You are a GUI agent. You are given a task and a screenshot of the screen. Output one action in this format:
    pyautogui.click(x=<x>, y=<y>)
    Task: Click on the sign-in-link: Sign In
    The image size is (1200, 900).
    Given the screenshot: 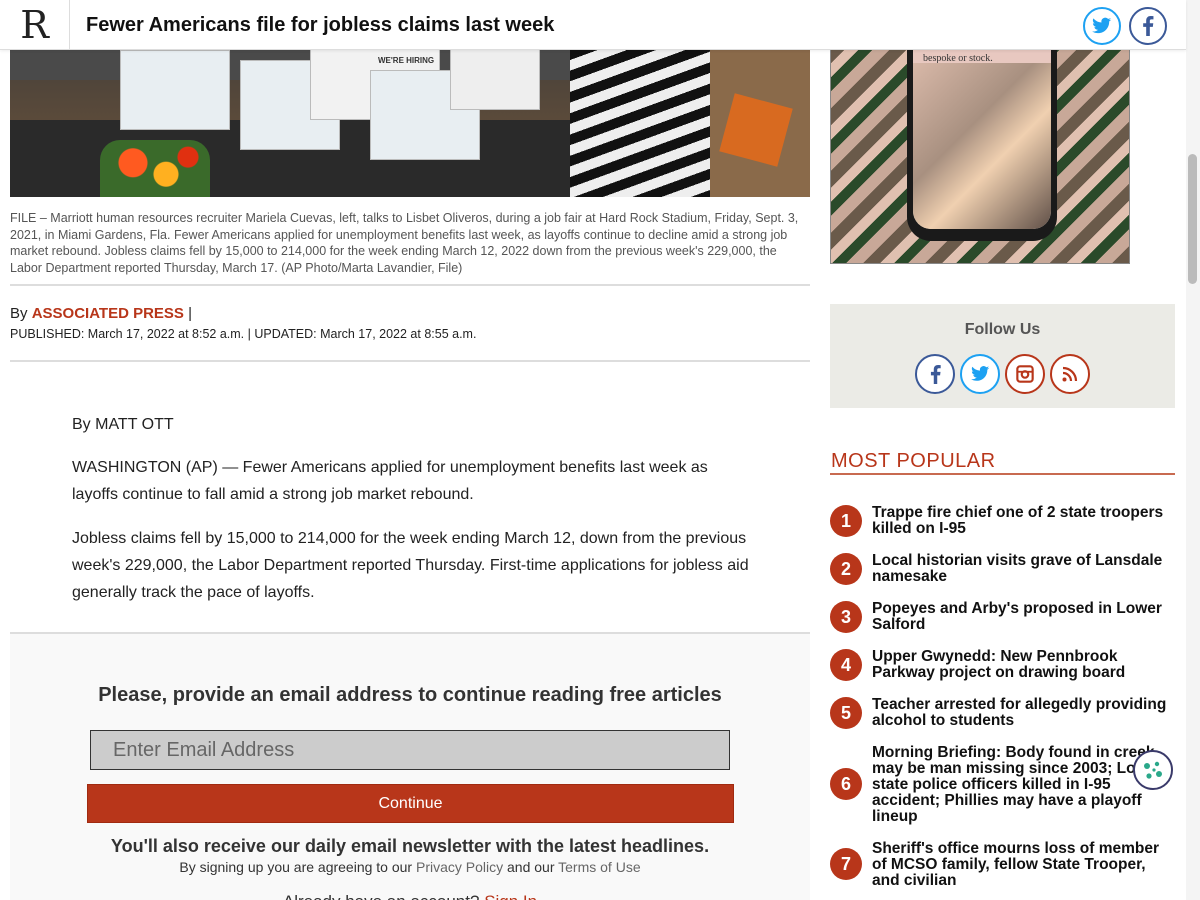 What is the action you would take?
    pyautogui.click(x=510, y=896)
    